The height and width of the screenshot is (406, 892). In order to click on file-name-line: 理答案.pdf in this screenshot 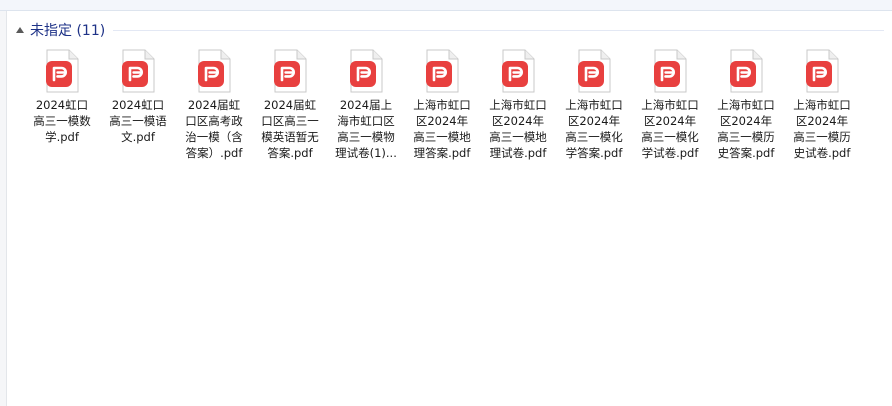, I will do `click(442, 153)`.